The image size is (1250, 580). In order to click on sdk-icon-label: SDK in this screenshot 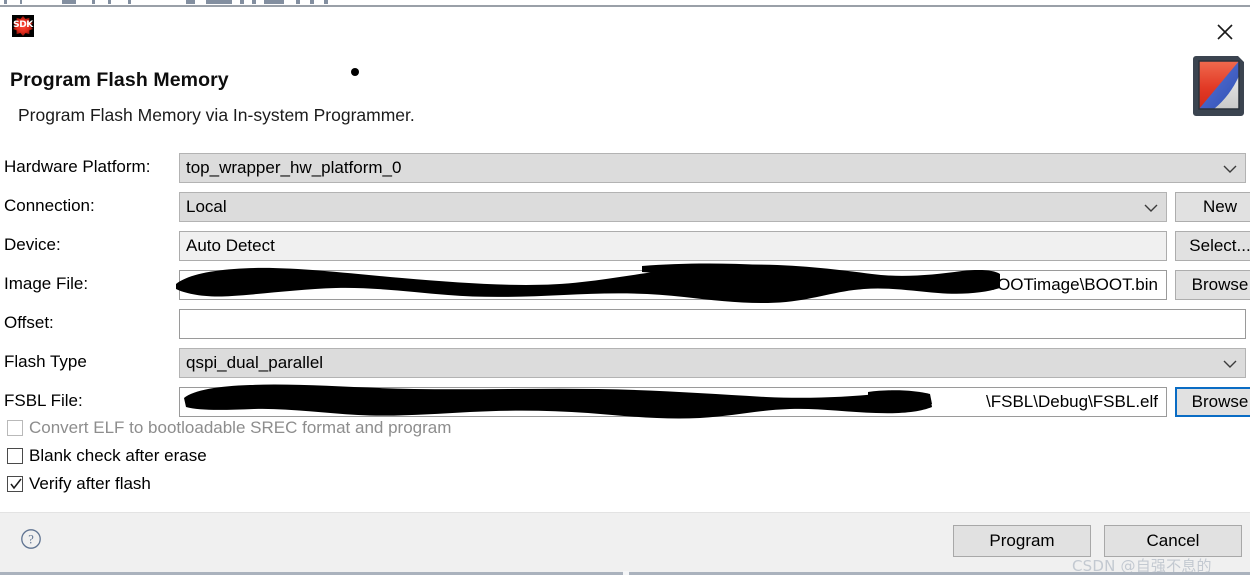, I will do `click(23, 25)`.